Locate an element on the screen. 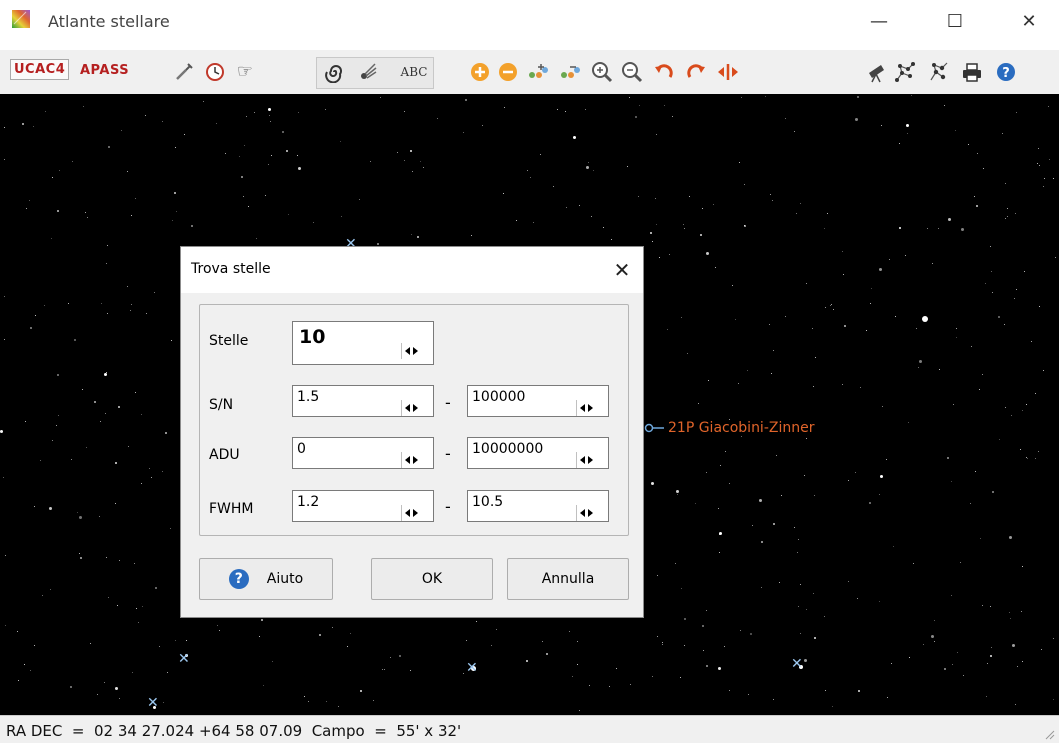  minimize-button: — is located at coordinates (879, 21).